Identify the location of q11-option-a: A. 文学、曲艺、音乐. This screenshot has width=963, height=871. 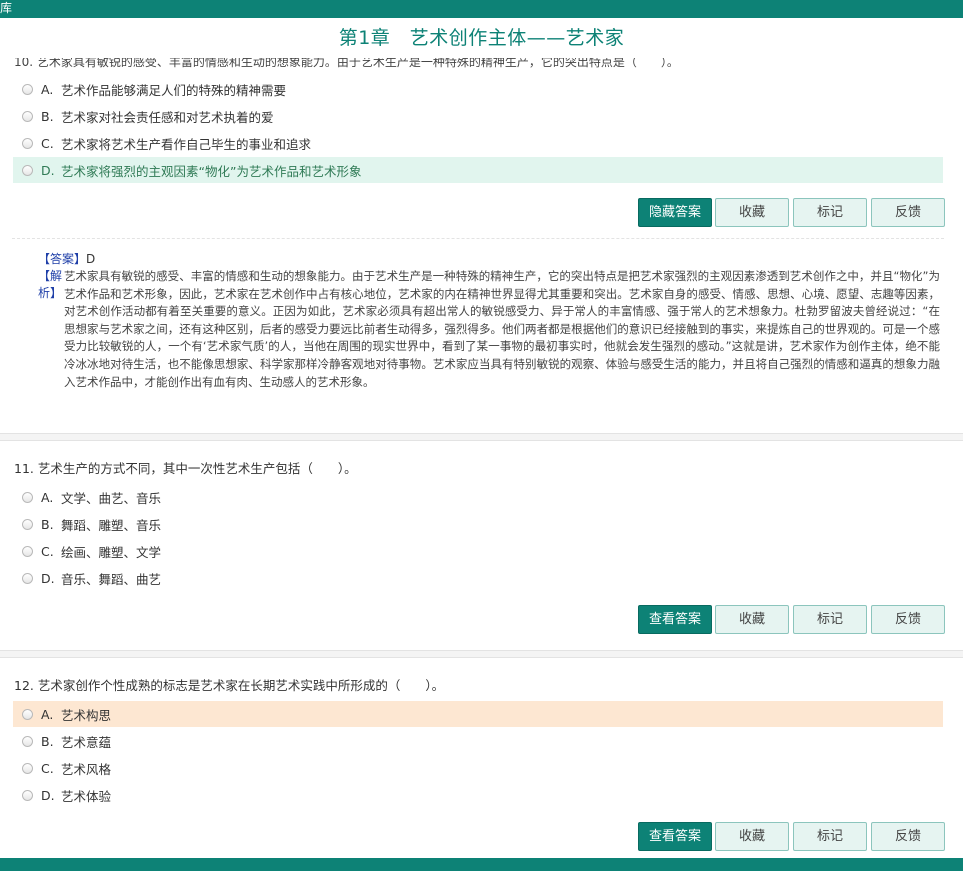
(478, 497).